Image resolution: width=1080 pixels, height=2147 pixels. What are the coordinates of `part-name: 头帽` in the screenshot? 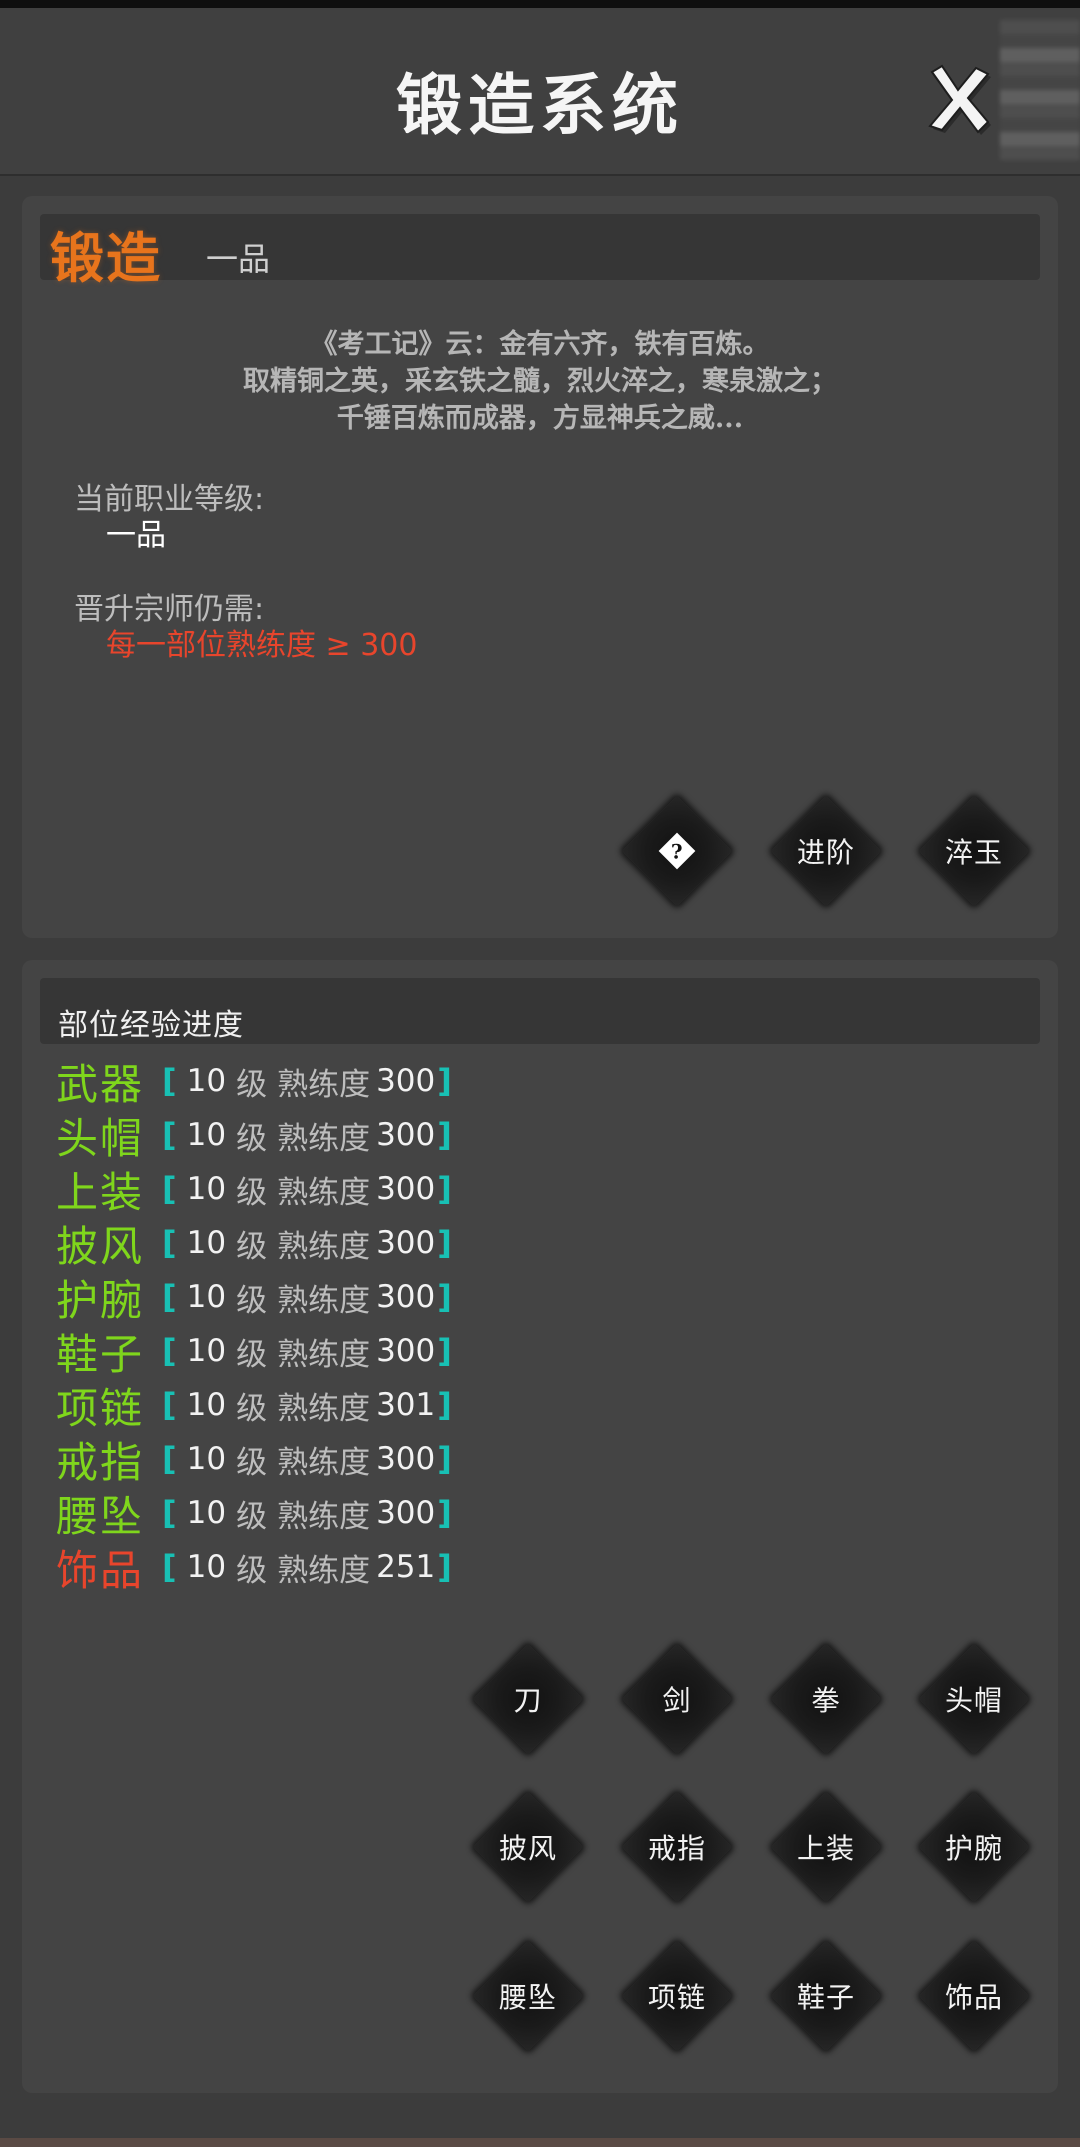 It's located at (100, 1138).